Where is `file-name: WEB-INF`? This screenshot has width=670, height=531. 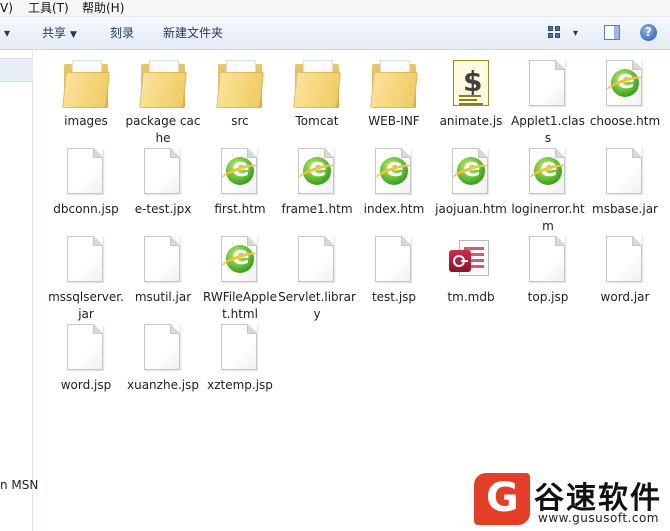 file-name: WEB-INF is located at coordinates (394, 121).